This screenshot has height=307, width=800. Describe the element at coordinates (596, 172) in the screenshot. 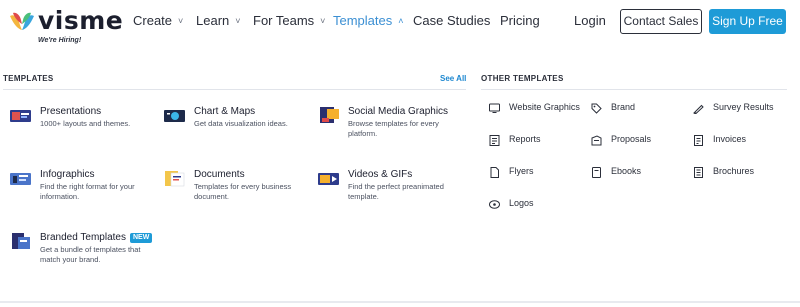

I see `ebook-icon` at that location.